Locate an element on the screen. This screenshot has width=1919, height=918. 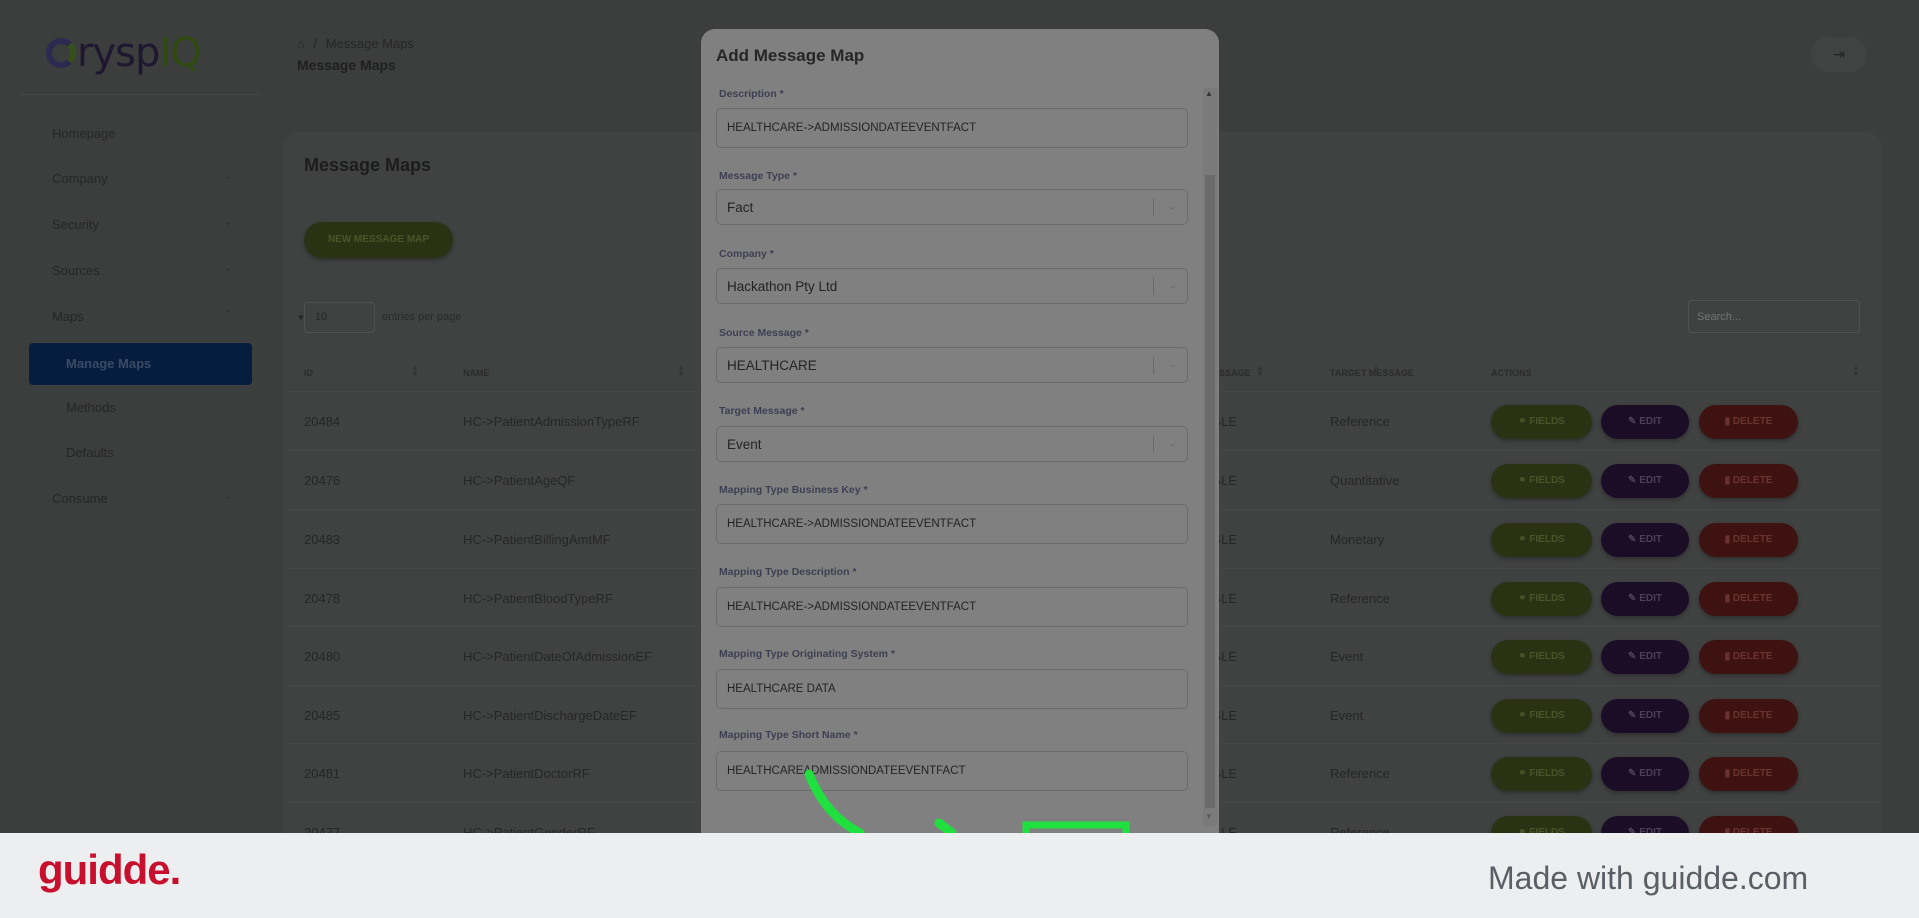
annotation-arrow-head is located at coordinates (945, 828).